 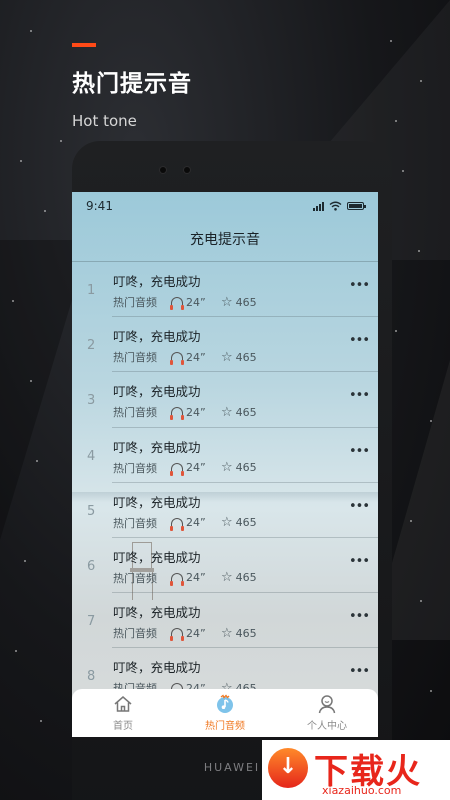 What do you see at coordinates (132, 84) in the screenshot?
I see `headline: 热门提示音` at bounding box center [132, 84].